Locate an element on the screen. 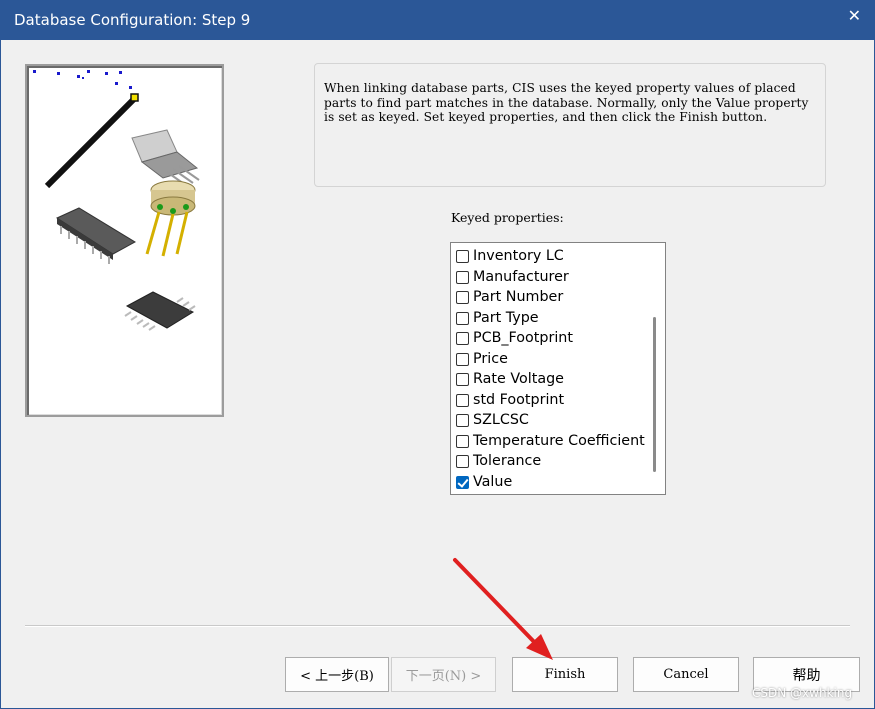 The height and width of the screenshot is (709, 875). list-item-label: Part Number is located at coordinates (518, 297).